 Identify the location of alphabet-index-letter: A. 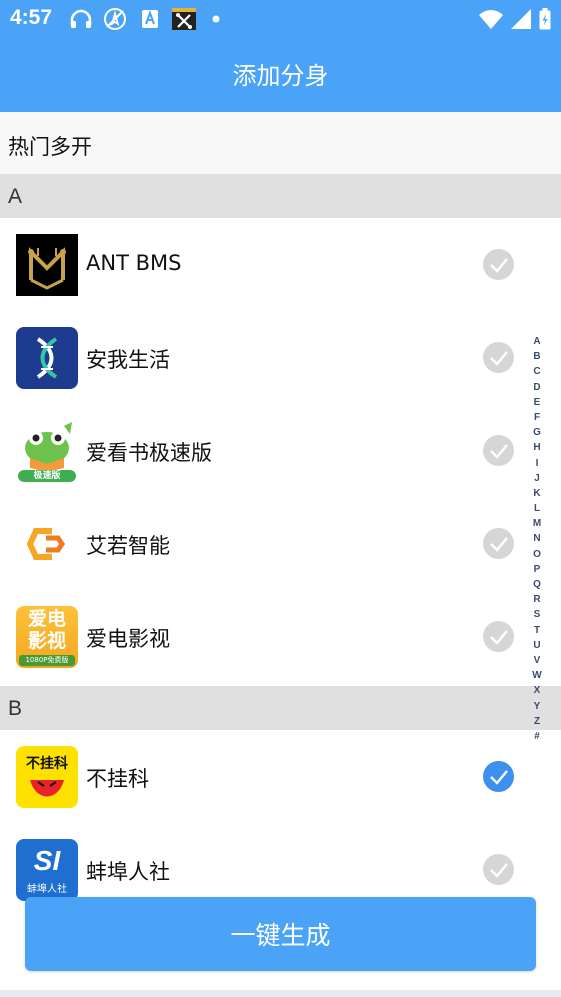
(537, 341).